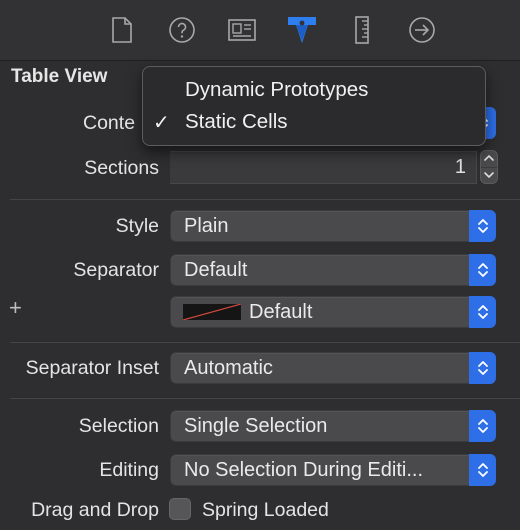 This screenshot has width=520, height=530. I want to click on selection-popup: Single Selection, so click(333, 426).